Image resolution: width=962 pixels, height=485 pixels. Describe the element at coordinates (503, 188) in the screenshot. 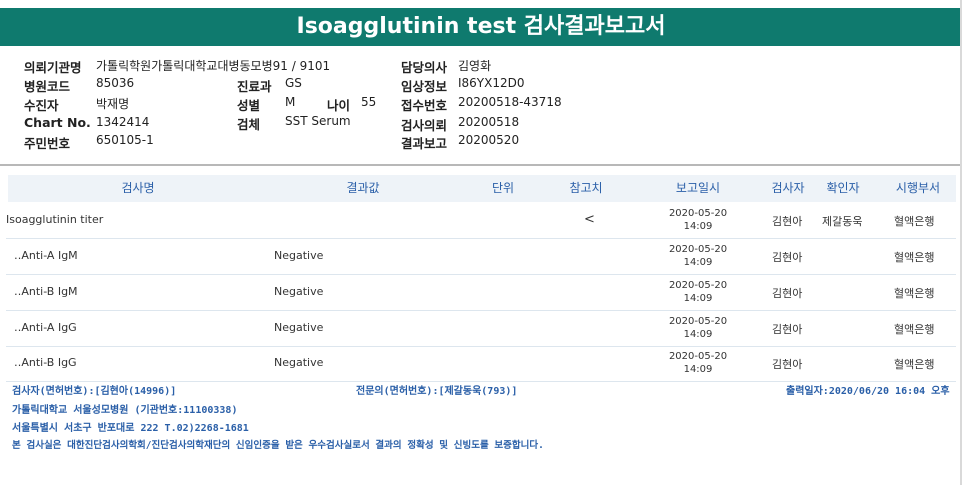

I see `header-unit: 단위` at that location.